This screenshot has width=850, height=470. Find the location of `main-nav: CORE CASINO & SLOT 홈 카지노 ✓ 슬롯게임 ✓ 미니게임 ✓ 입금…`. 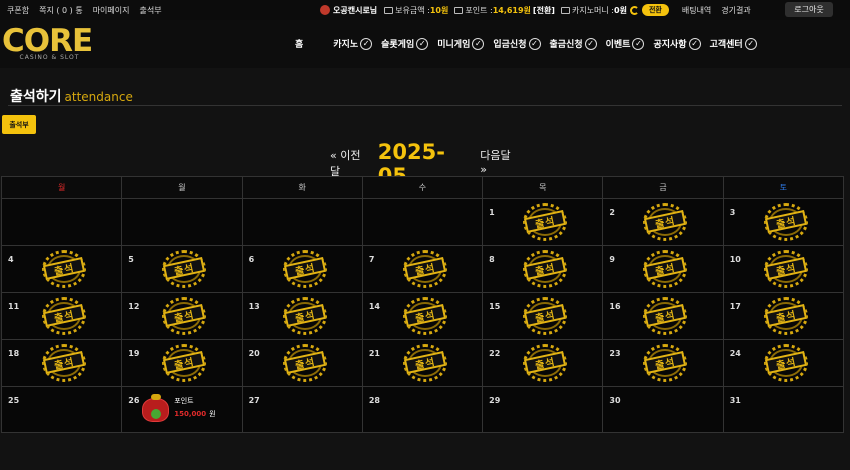

main-nav: CORE CASINO & SLOT 홈 카지노 ✓ 슬롯게임 ✓ 미니게임 ✓ 입금… is located at coordinates (425, 44).